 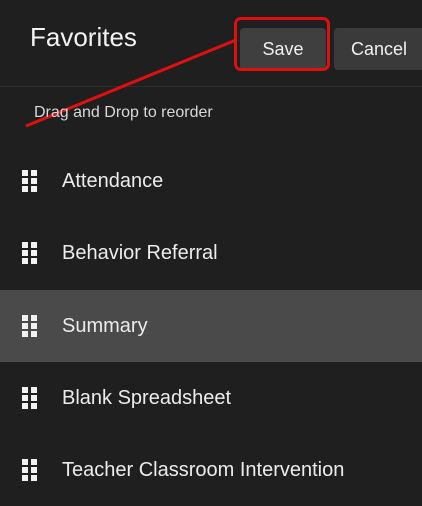 I want to click on favorite-item-label: Behavior Referral, so click(x=140, y=252).